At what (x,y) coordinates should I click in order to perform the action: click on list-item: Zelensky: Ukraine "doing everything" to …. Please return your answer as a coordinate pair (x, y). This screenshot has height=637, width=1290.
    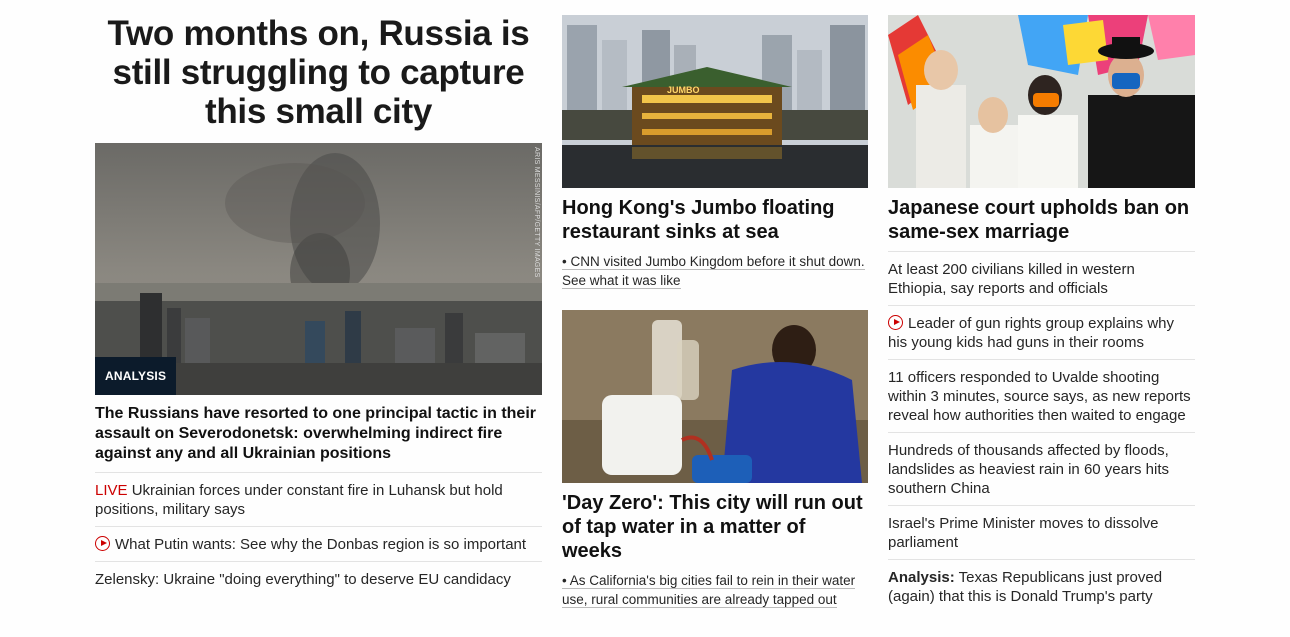
    Looking at the image, I should click on (318, 578).